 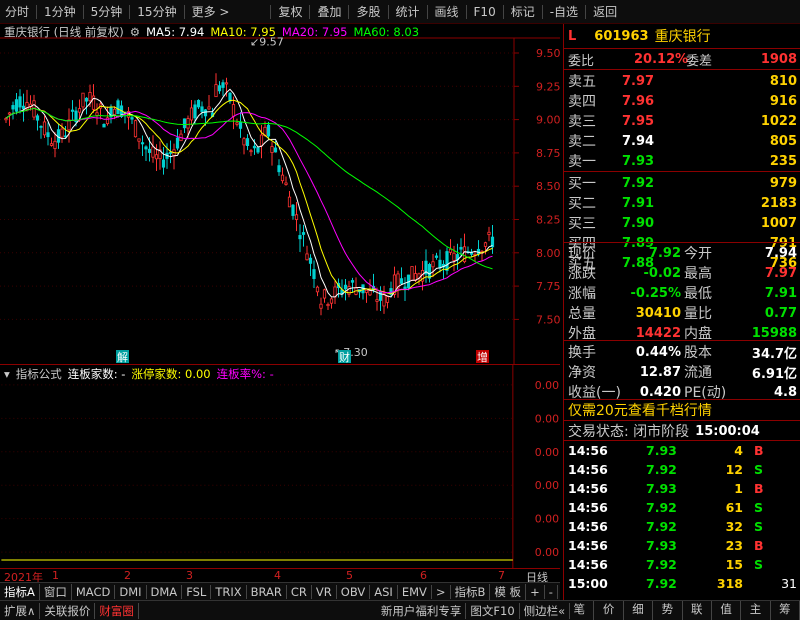 I want to click on ask-row-price: 7.95, so click(x=638, y=121).